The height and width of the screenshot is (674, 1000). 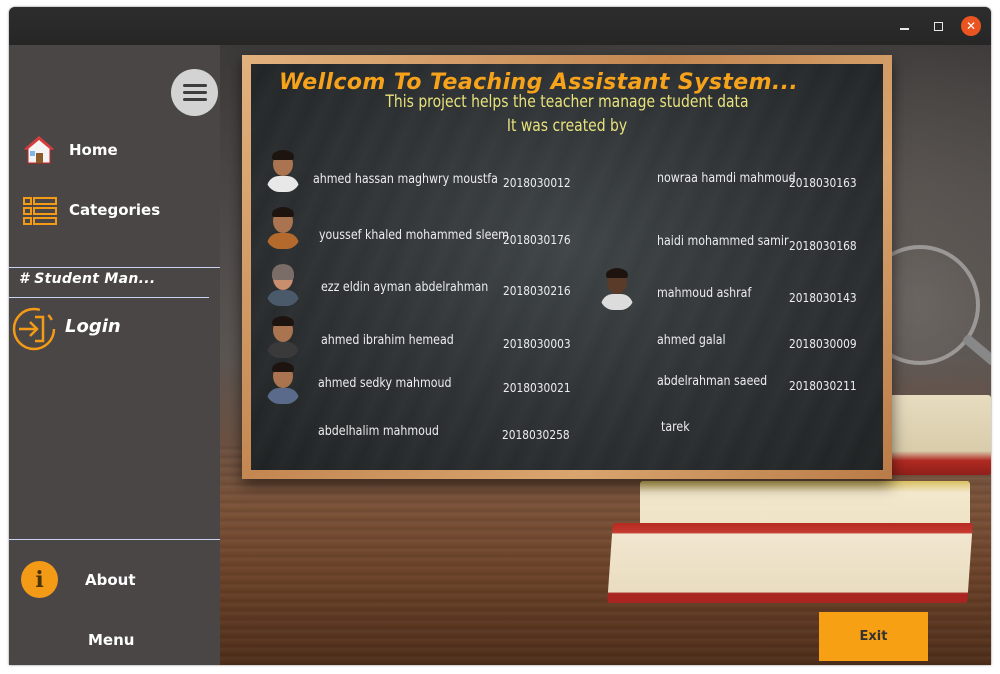 I want to click on minimize-icon, so click(x=904, y=26).